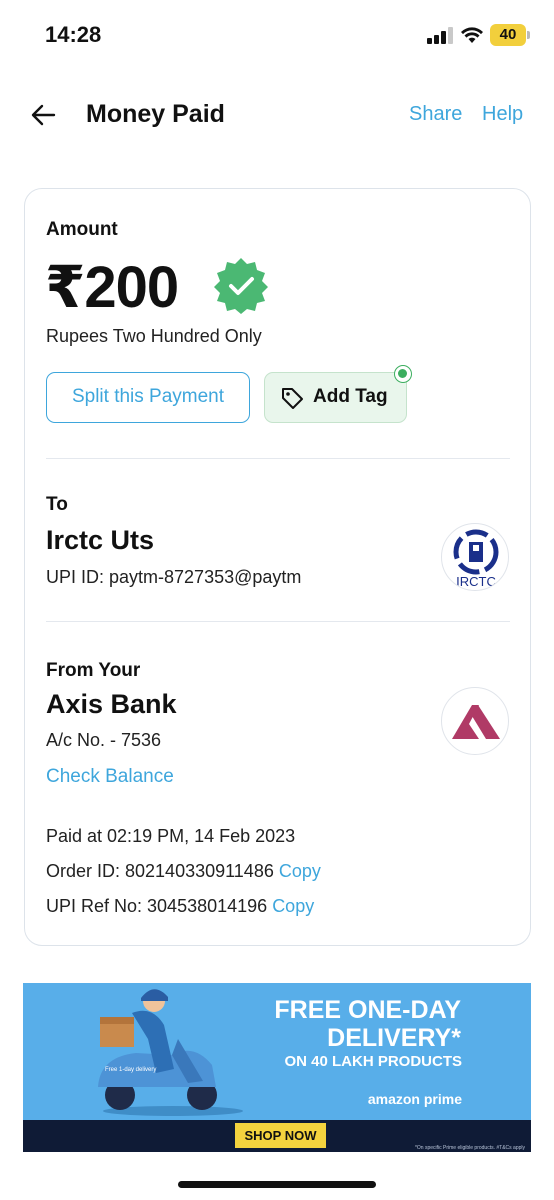  Describe the element at coordinates (350, 396) in the screenshot. I see `add-tag-label: Add Tag` at that location.